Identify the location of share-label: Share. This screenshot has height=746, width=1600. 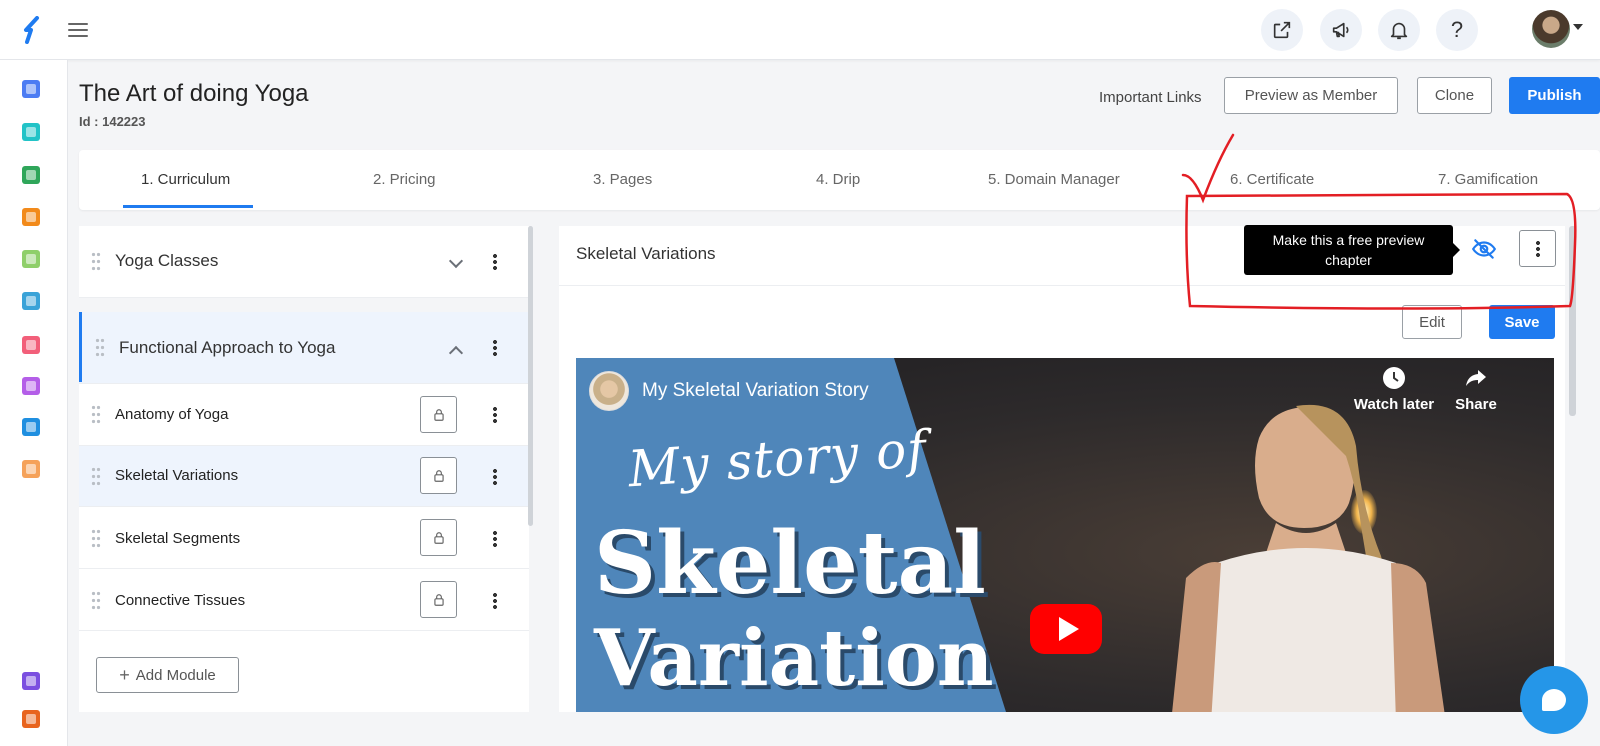
(1476, 404).